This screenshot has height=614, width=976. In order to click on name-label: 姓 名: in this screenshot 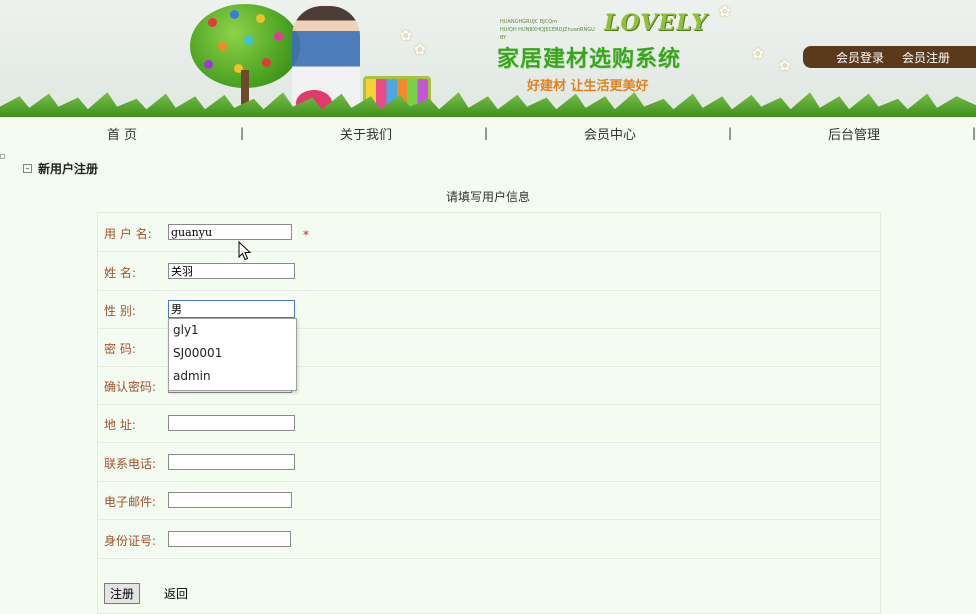, I will do `click(120, 273)`.